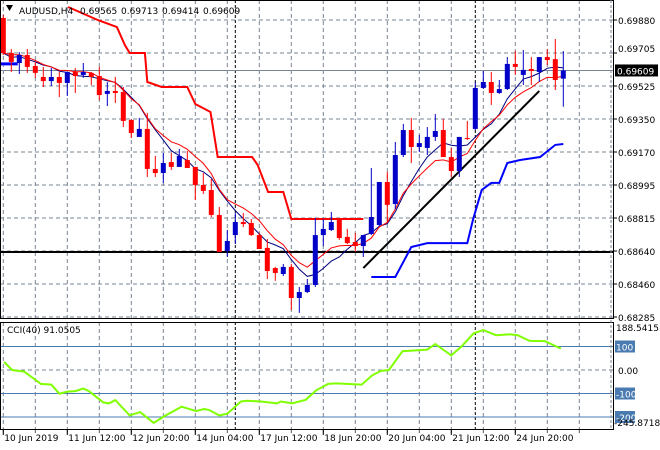 The height and width of the screenshot is (450, 660). What do you see at coordinates (636, 50) in the screenshot?
I see `y-tick-label: 0.69705` at bounding box center [636, 50].